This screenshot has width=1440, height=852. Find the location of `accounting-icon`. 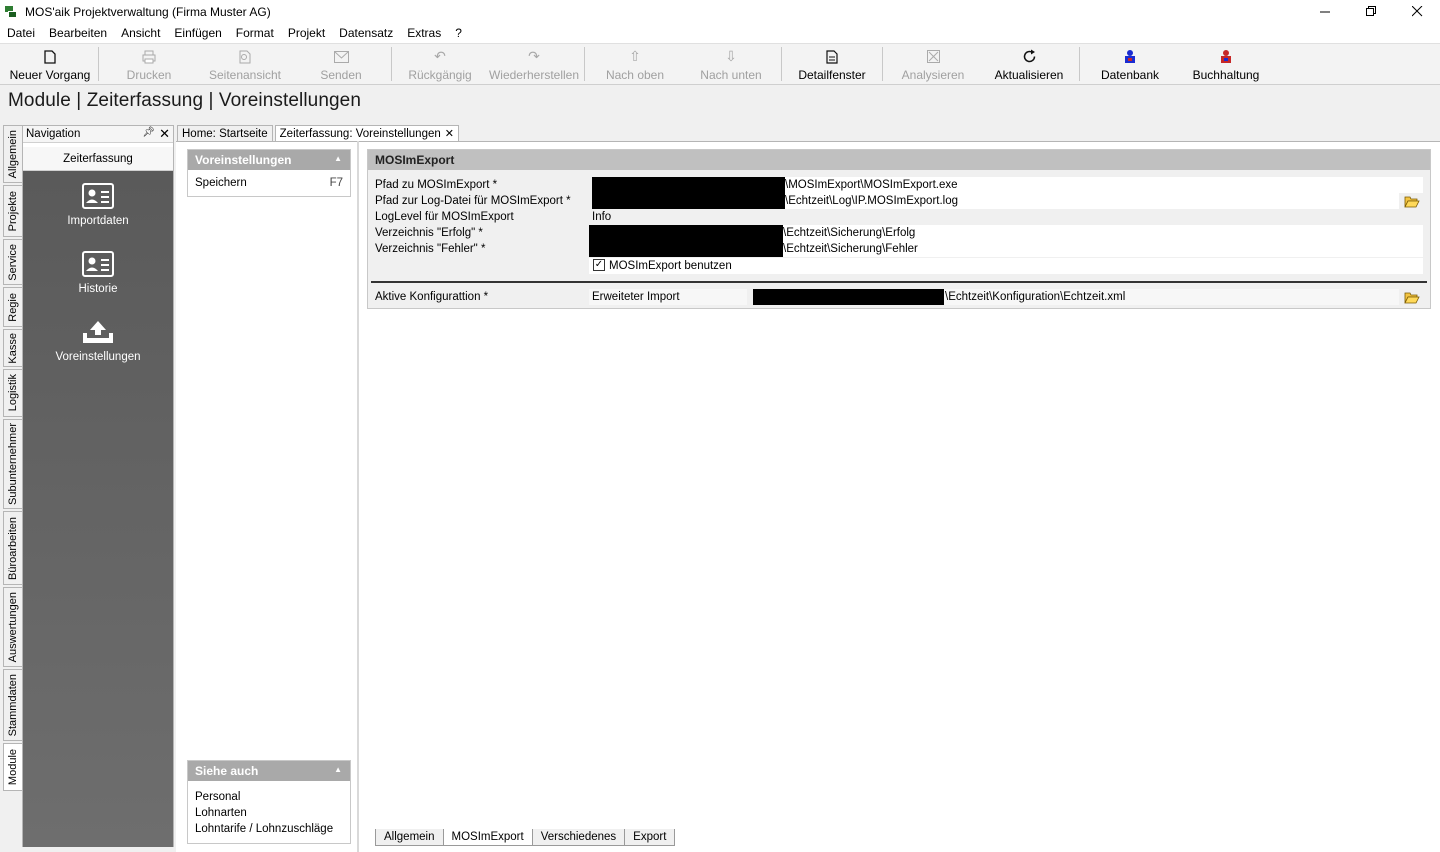

accounting-icon is located at coordinates (1226, 56).